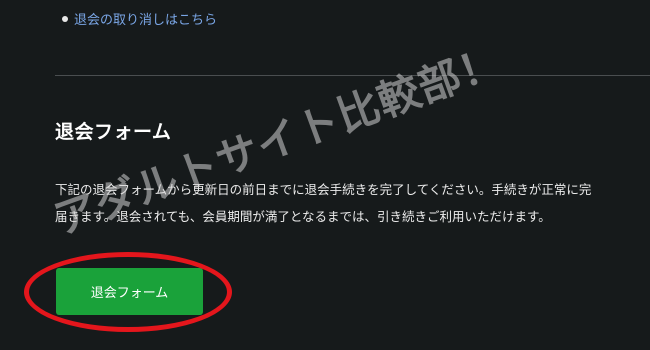 Image resolution: width=650 pixels, height=350 pixels. Describe the element at coordinates (352, 75) in the screenshot. I see `divider` at that location.